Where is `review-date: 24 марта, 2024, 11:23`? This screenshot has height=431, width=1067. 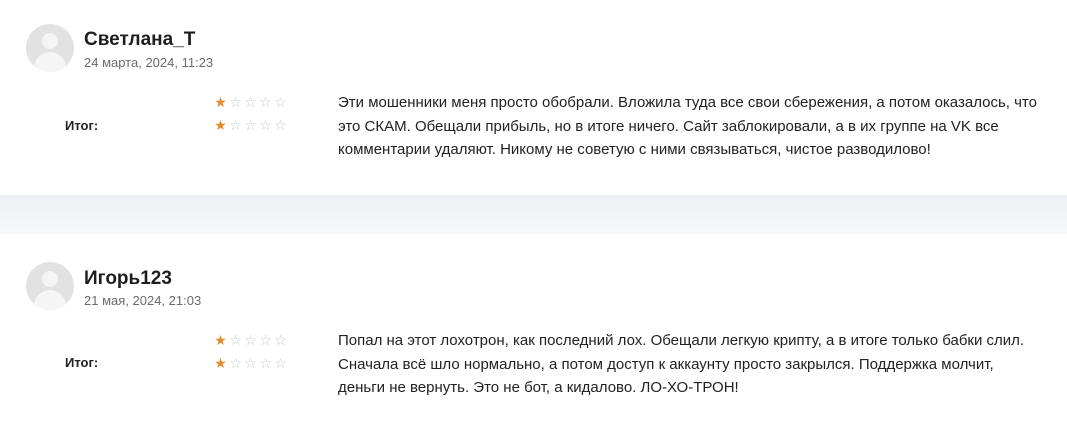
review-date: 24 марта, 2024, 11:23 is located at coordinates (149, 62).